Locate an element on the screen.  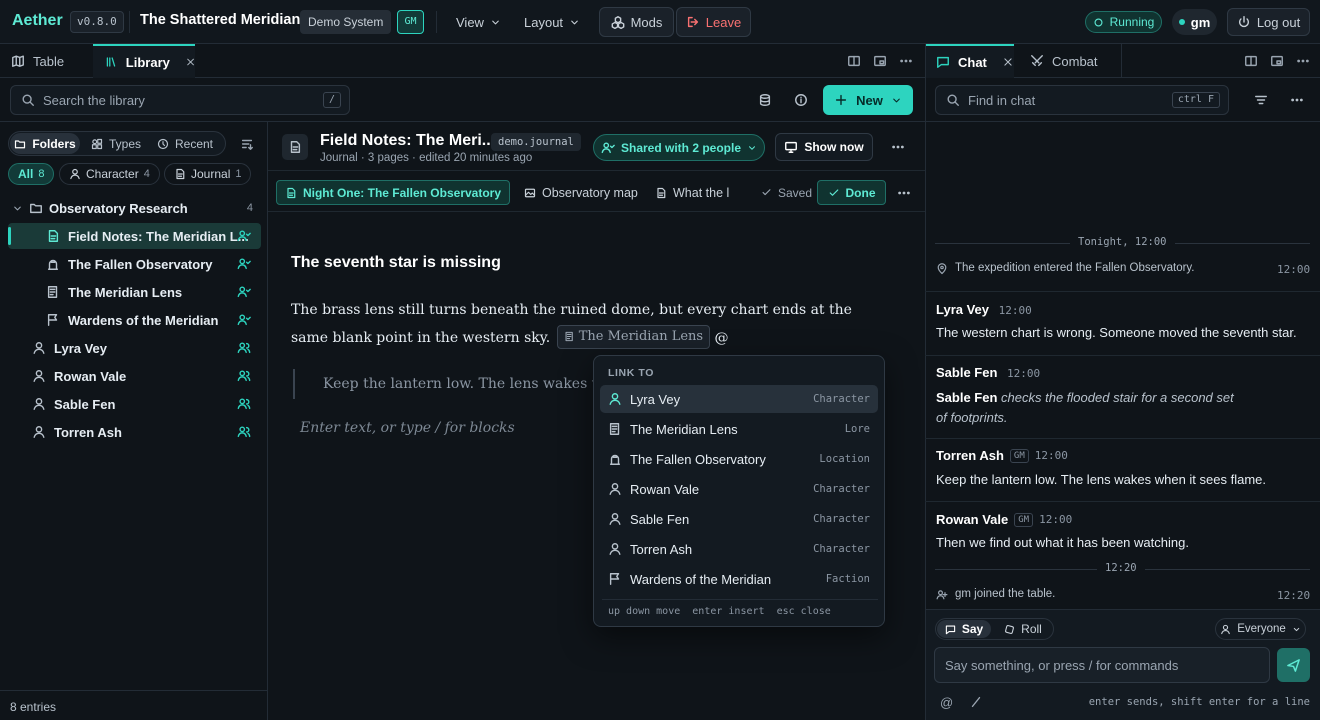
cubes-icon is located at coordinates (617, 22).